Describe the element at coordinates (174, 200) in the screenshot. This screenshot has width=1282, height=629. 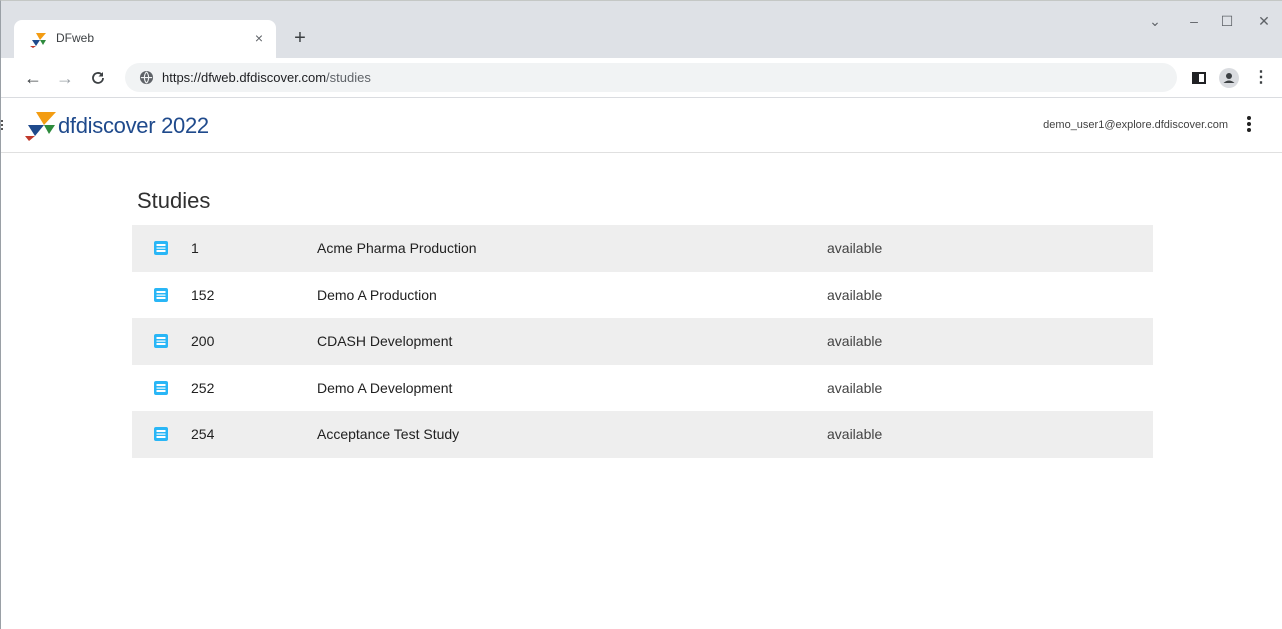
I see `page-title: Studies` at that location.